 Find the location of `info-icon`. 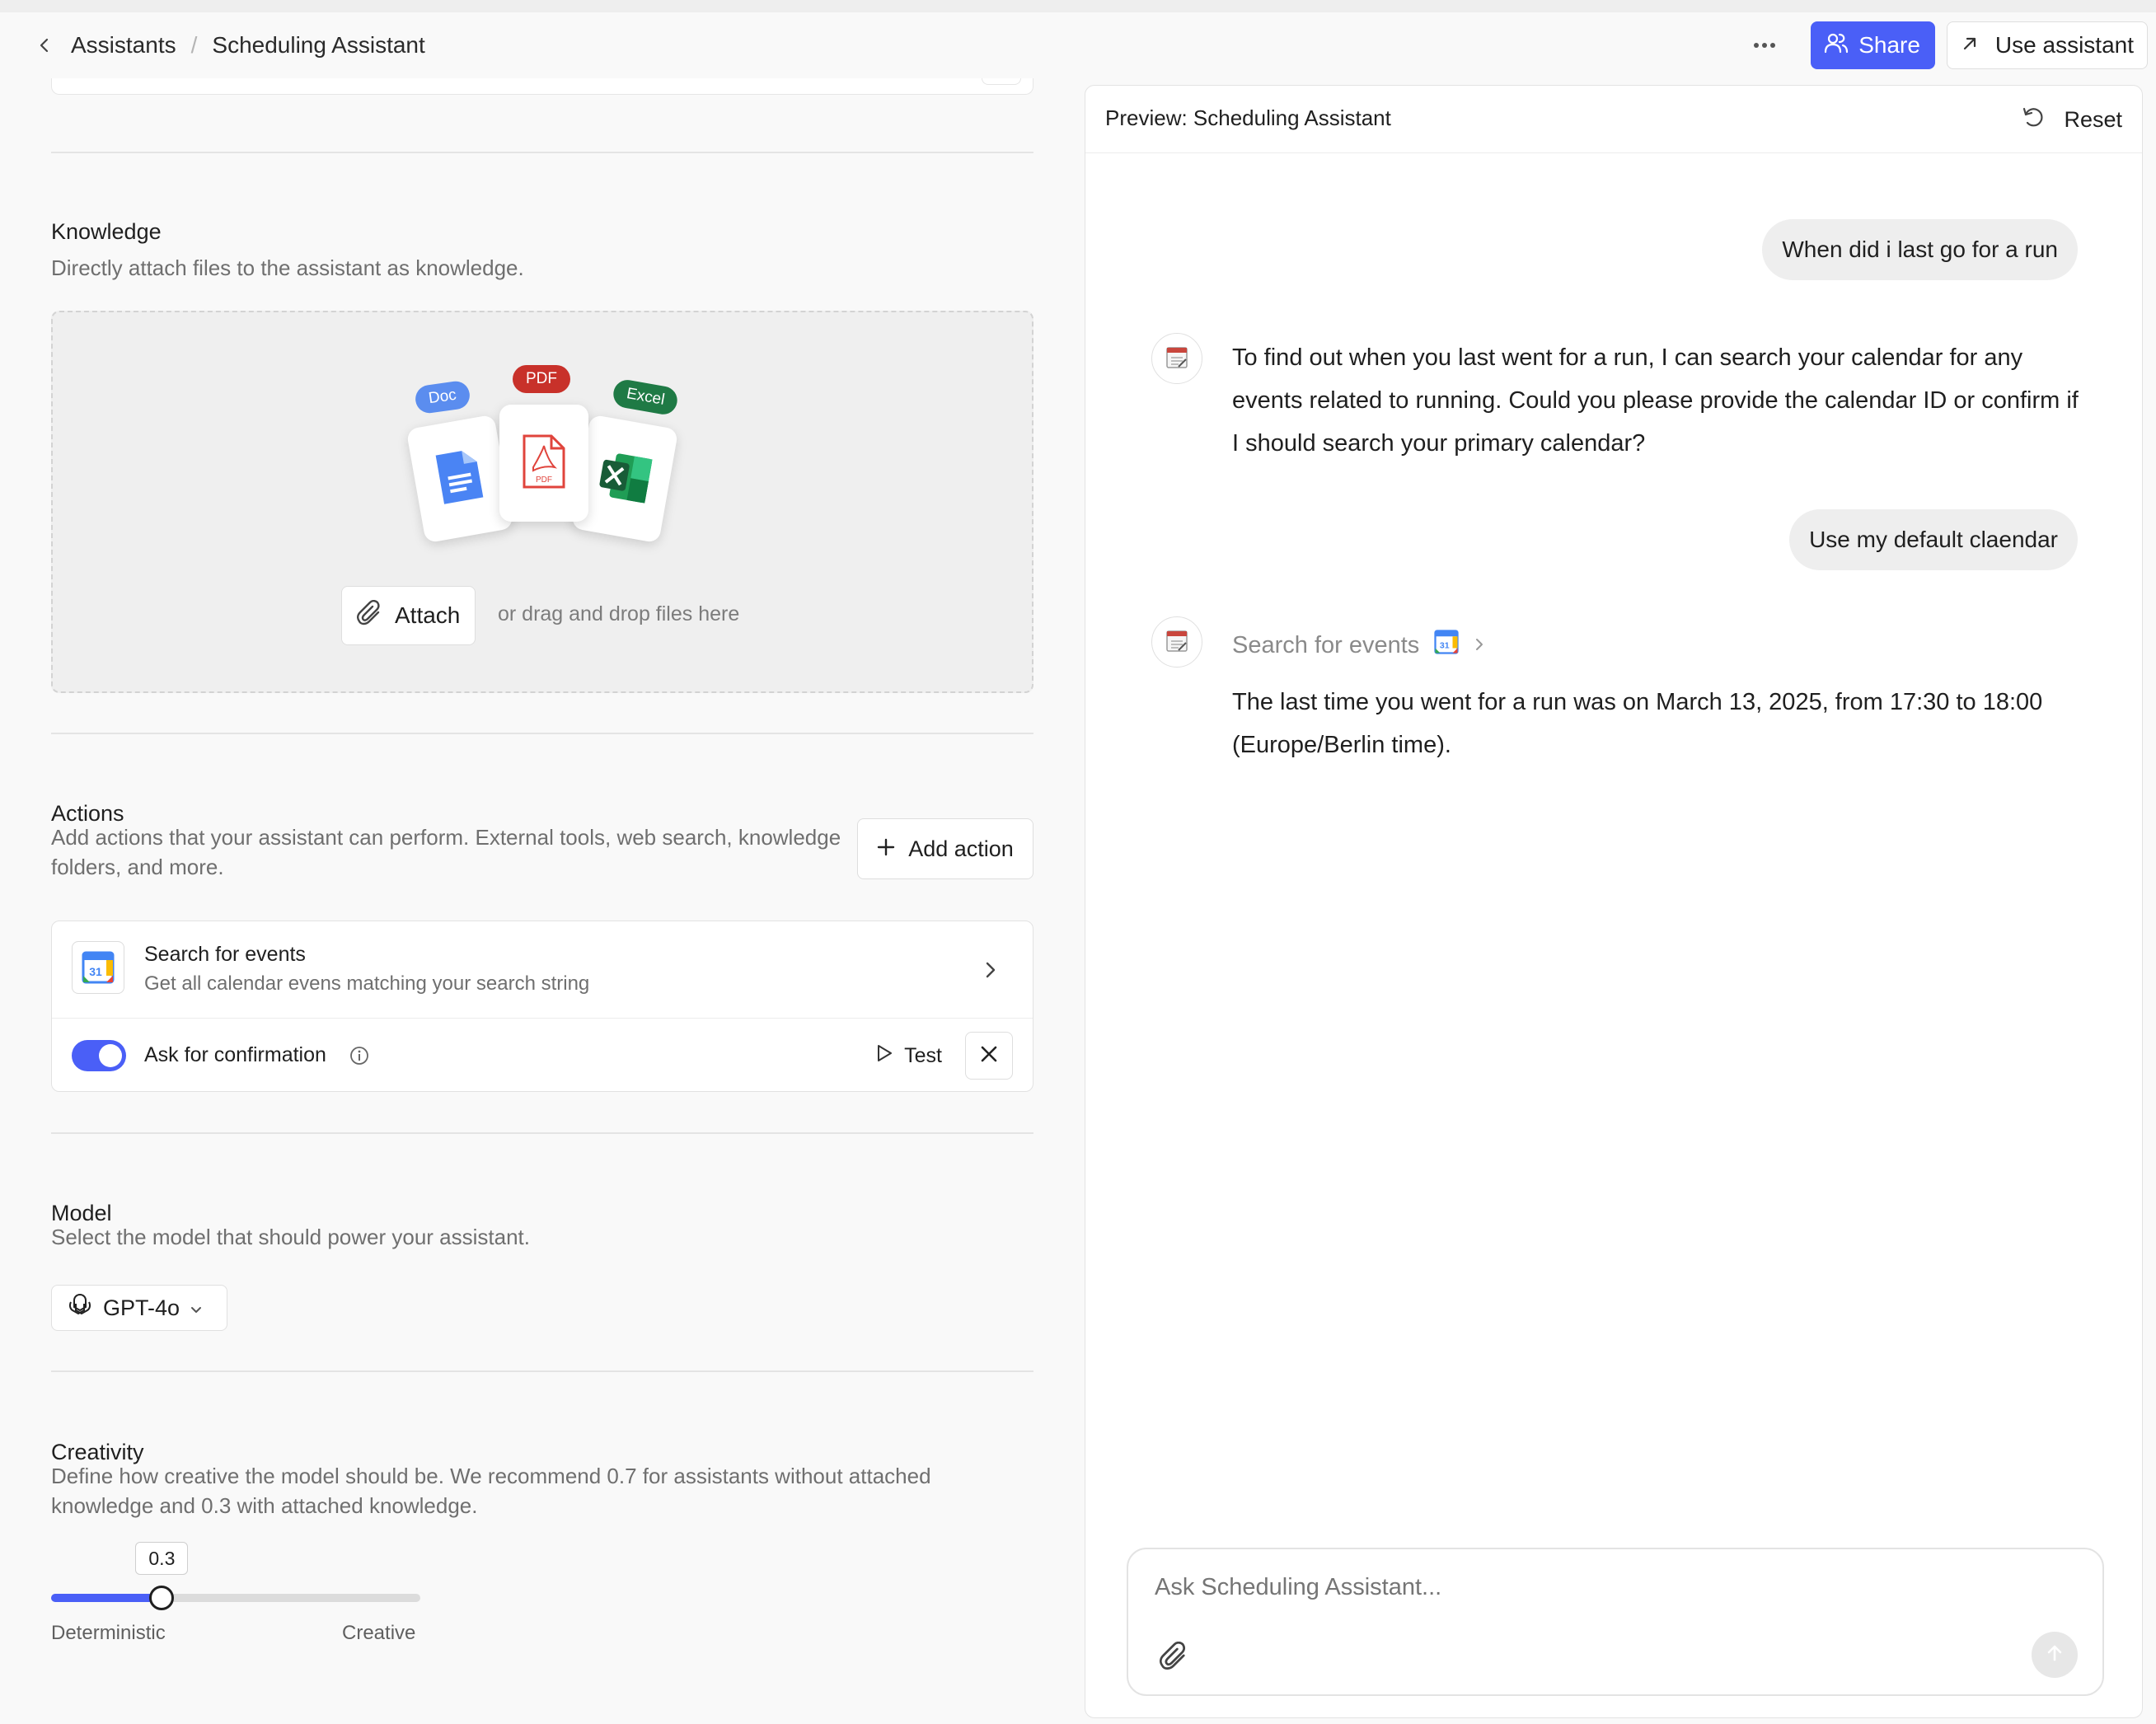

info-icon is located at coordinates (359, 1055).